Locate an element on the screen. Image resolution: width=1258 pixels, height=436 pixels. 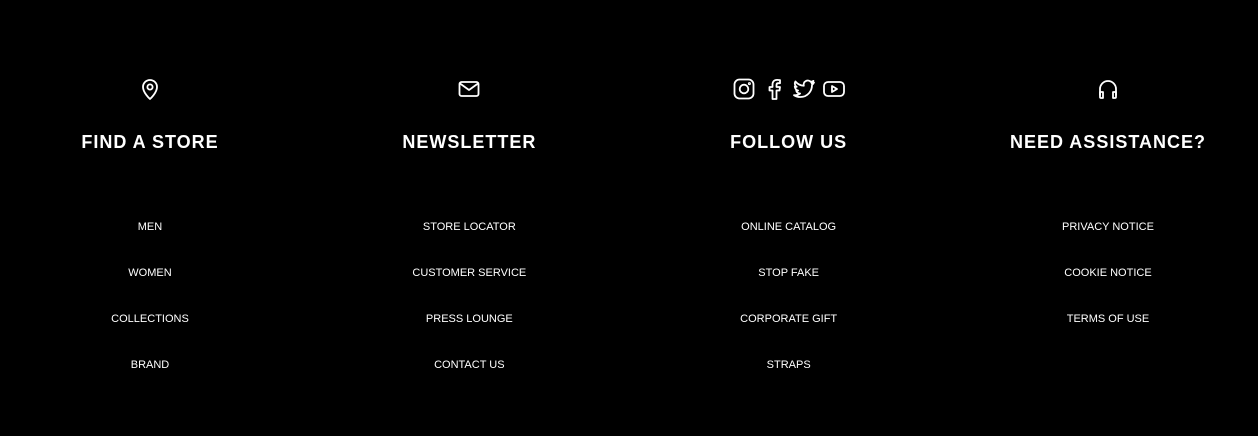
footer-link-stop-fake: STOP FAKE is located at coordinates (788, 273).